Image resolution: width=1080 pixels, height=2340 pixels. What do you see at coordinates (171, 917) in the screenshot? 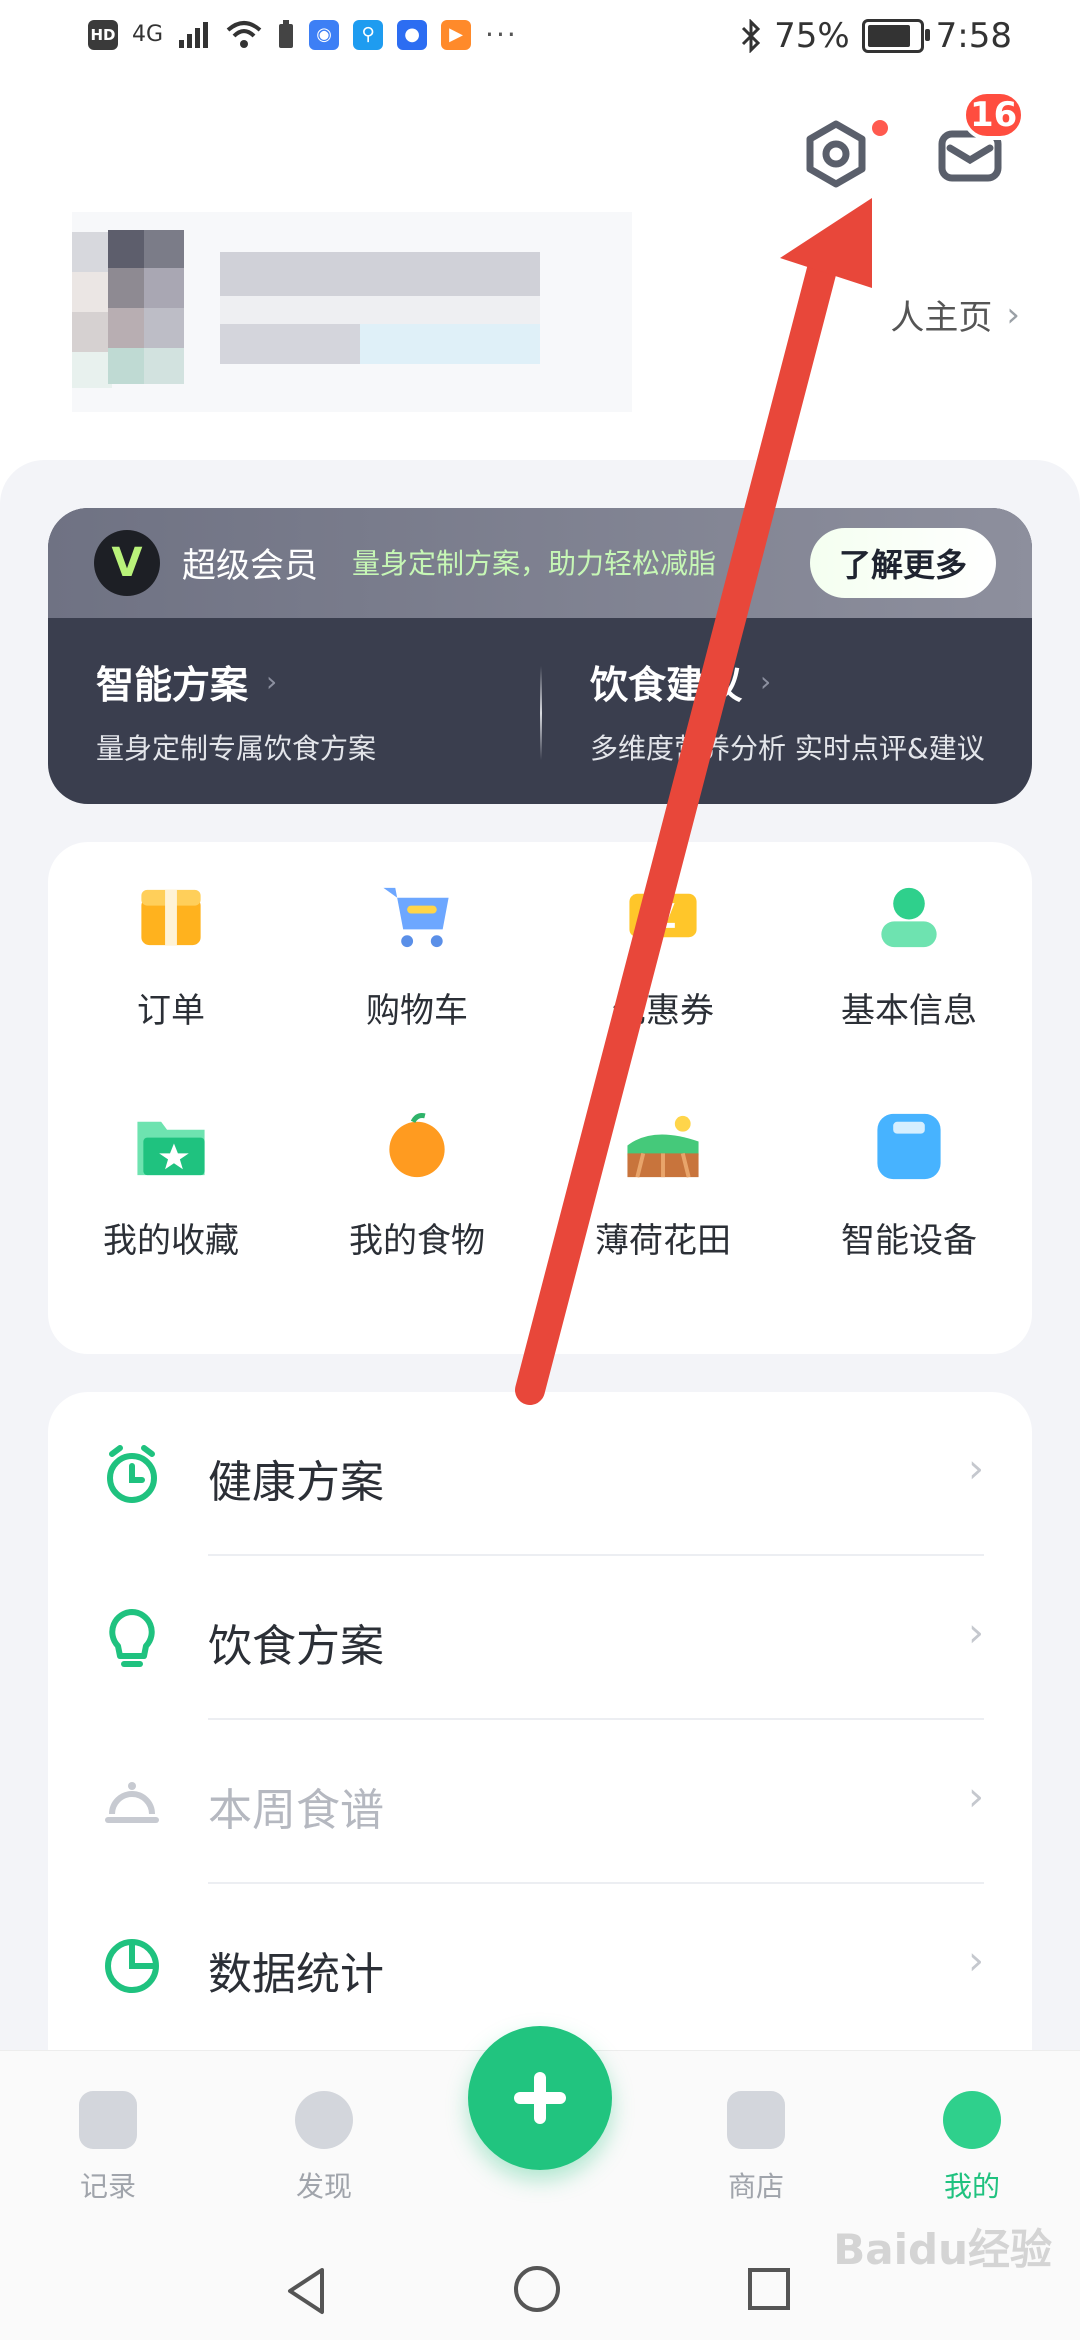
I see `package-icon` at bounding box center [171, 917].